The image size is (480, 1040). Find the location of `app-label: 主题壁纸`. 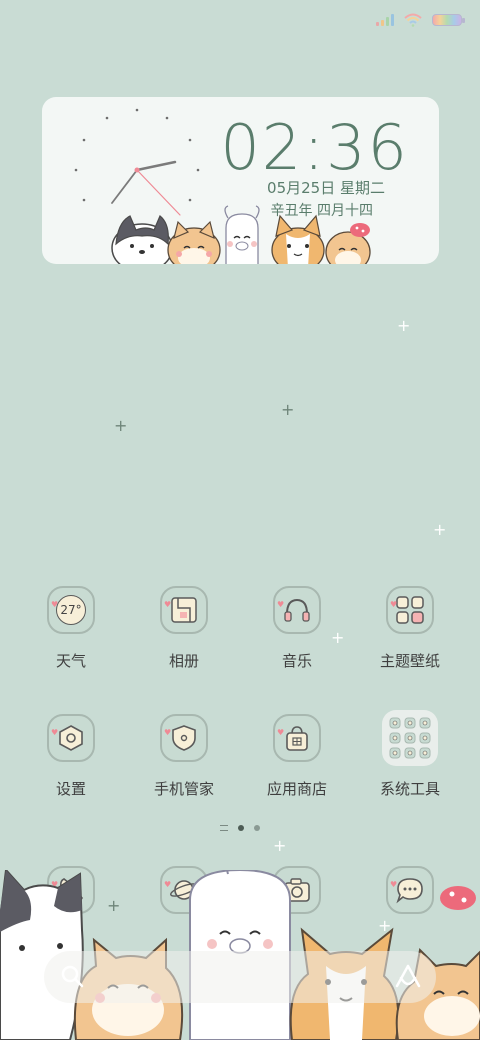

app-label: 主题壁纸 is located at coordinates (409, 661).